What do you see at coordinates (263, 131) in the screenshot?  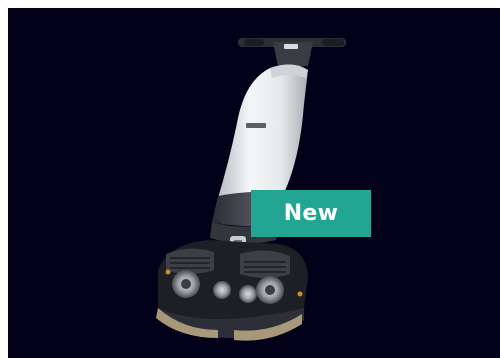 I see `solution-tank` at bounding box center [263, 131].